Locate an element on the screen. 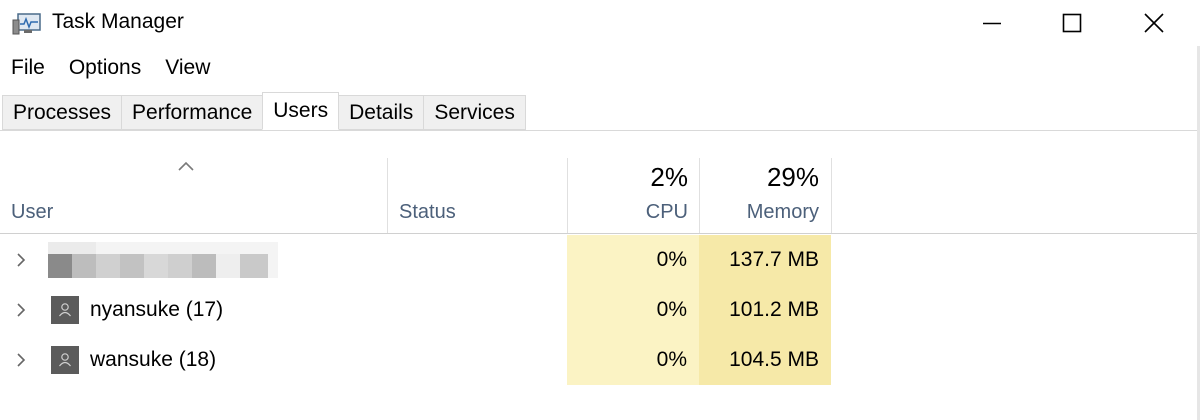  minimize-button is located at coordinates (992, 23).